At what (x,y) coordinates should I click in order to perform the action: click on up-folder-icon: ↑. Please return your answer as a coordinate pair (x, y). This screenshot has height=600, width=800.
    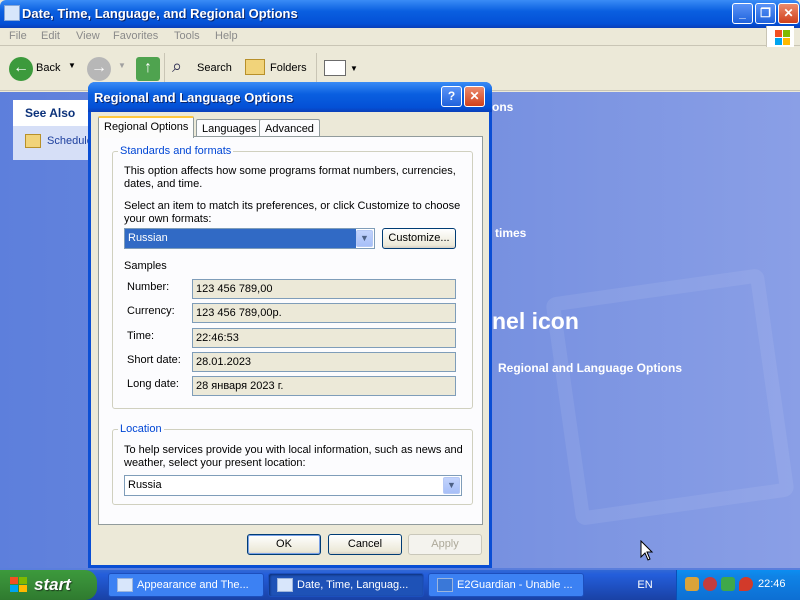
    Looking at the image, I should click on (148, 69).